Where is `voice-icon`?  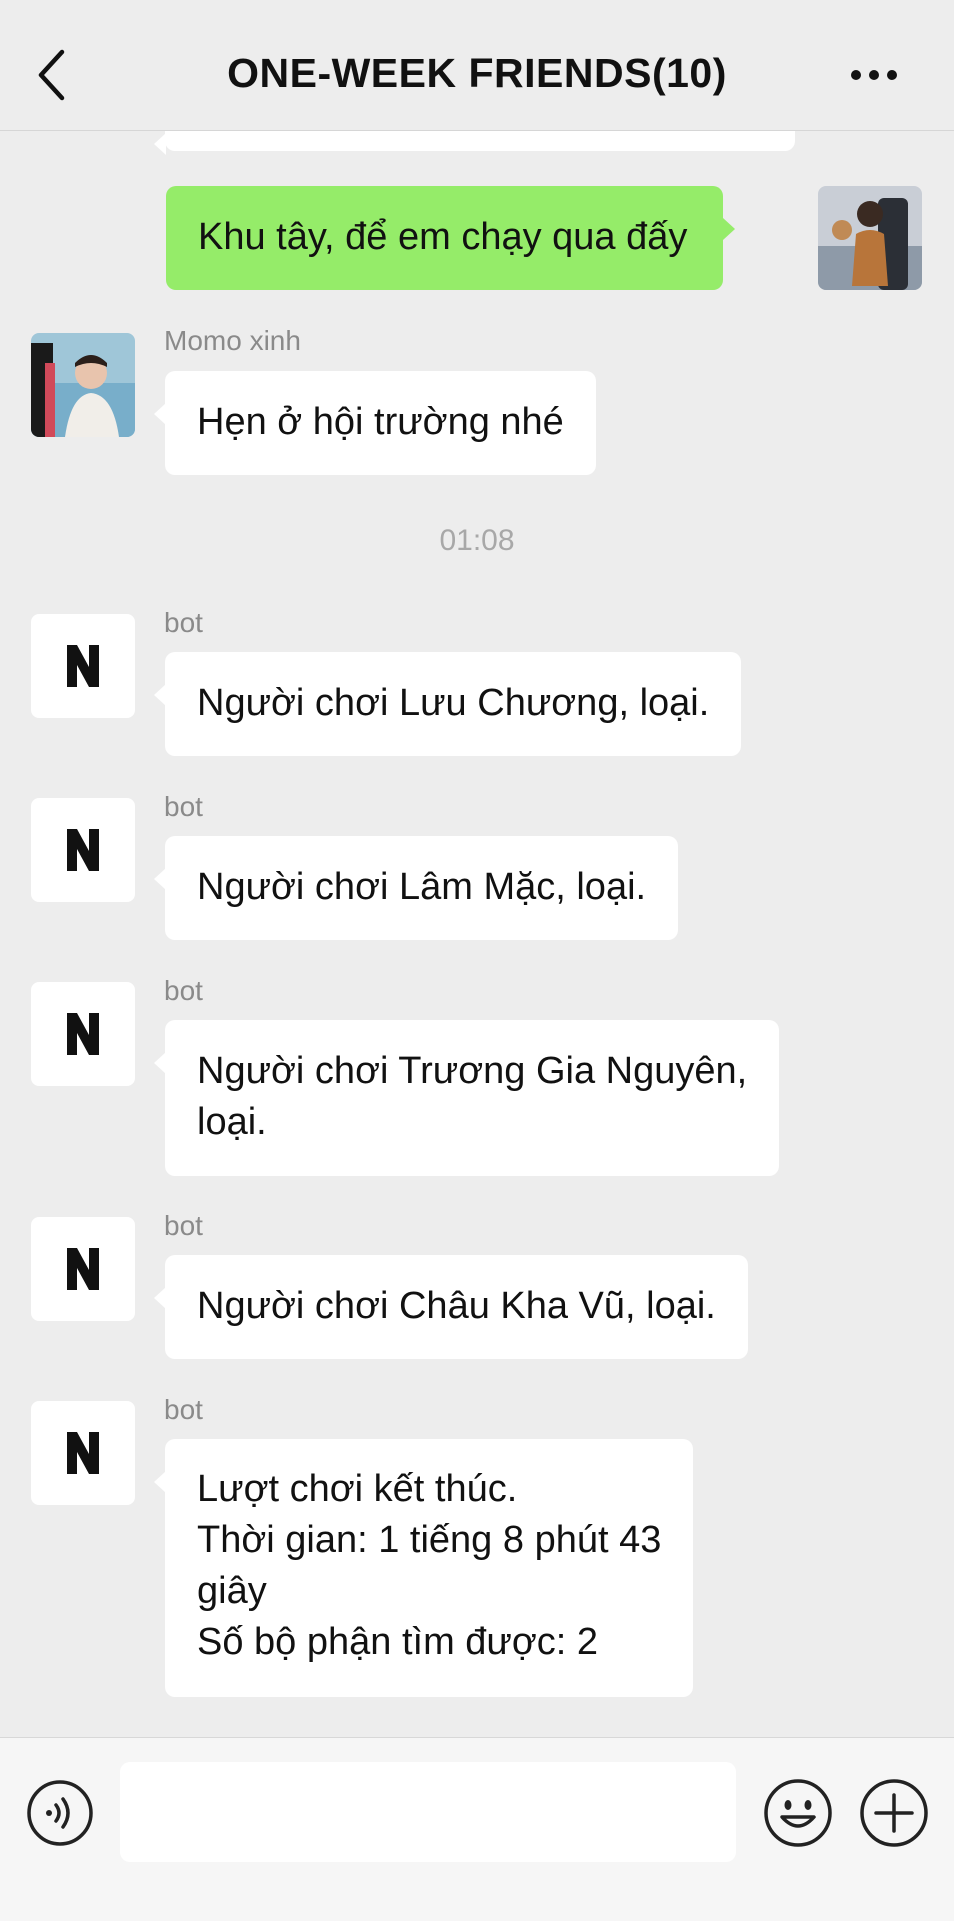 voice-icon is located at coordinates (60, 1813).